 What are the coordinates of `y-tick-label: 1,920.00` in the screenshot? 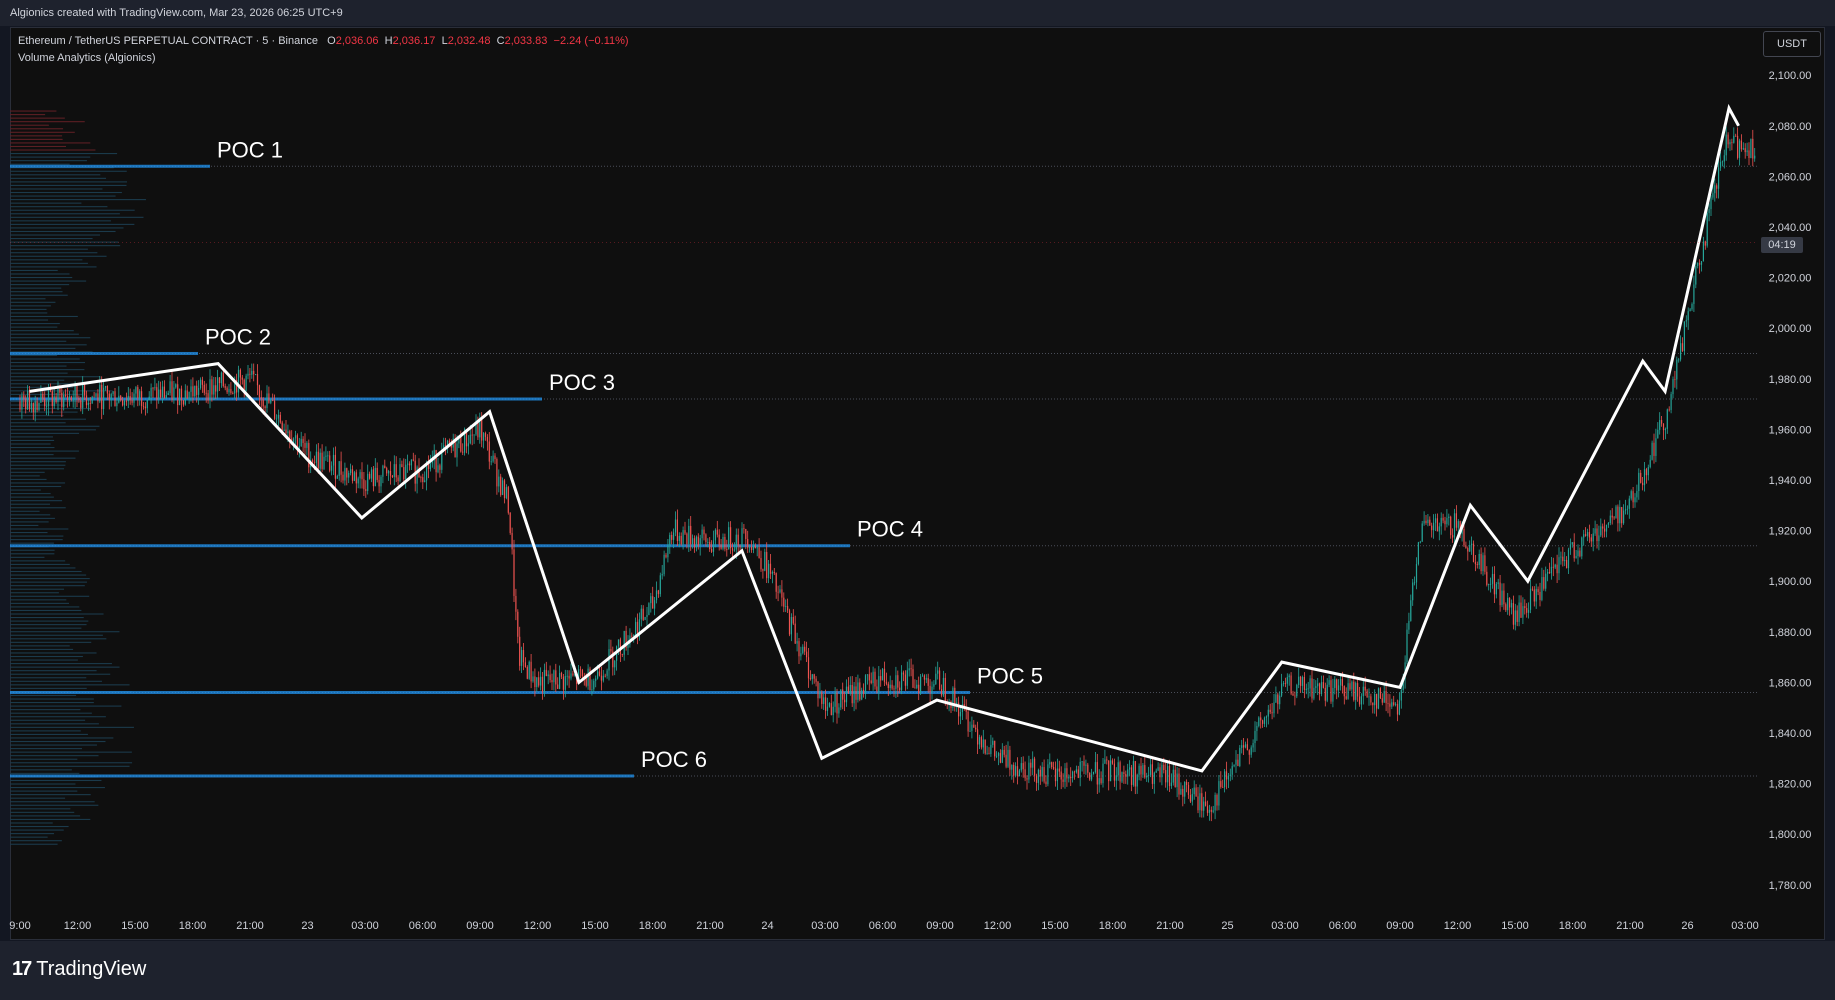 It's located at (1790, 532).